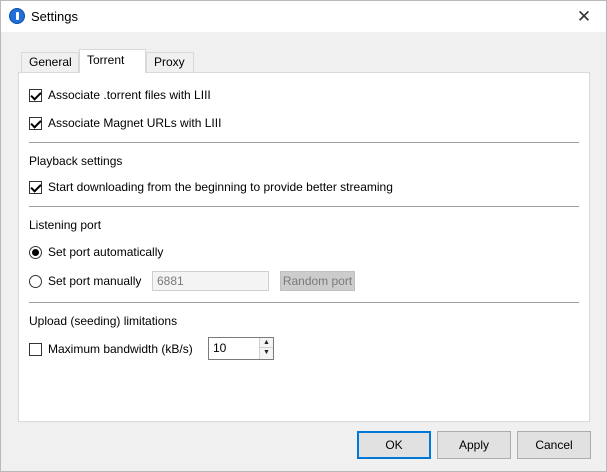  I want to click on port-auto-radio, so click(35, 252).